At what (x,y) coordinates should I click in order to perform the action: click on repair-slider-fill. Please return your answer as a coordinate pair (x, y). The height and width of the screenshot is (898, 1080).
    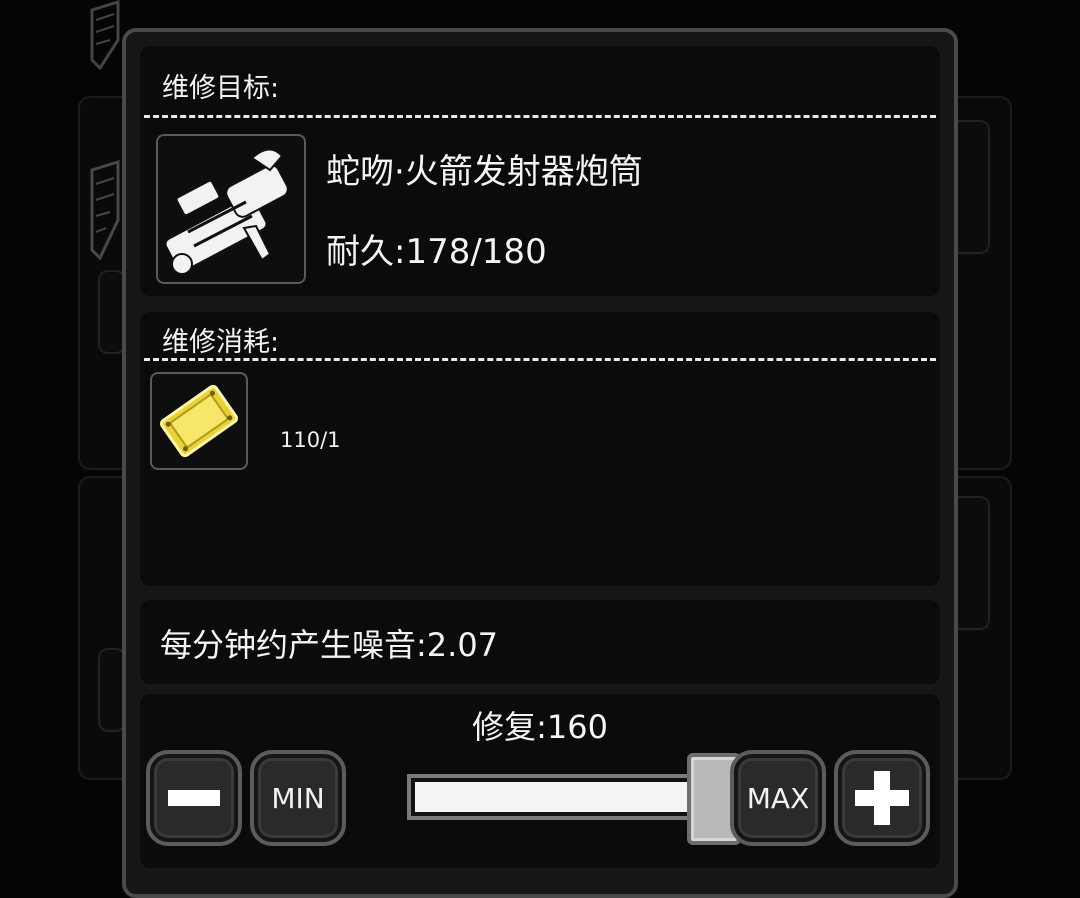
    Looking at the image, I should click on (553, 797).